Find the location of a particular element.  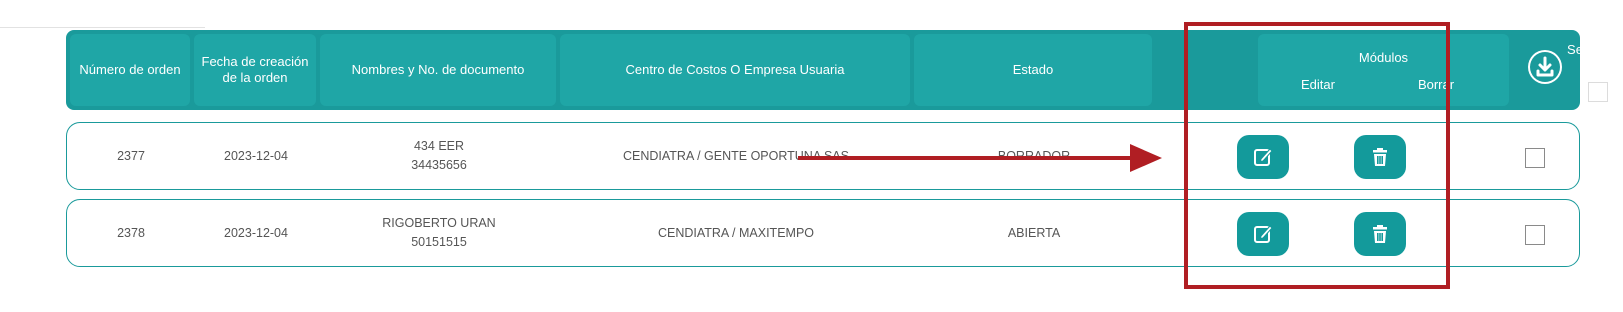

header-cost-center-label: Centro de Costos O Empresa Usuaria is located at coordinates (735, 69).